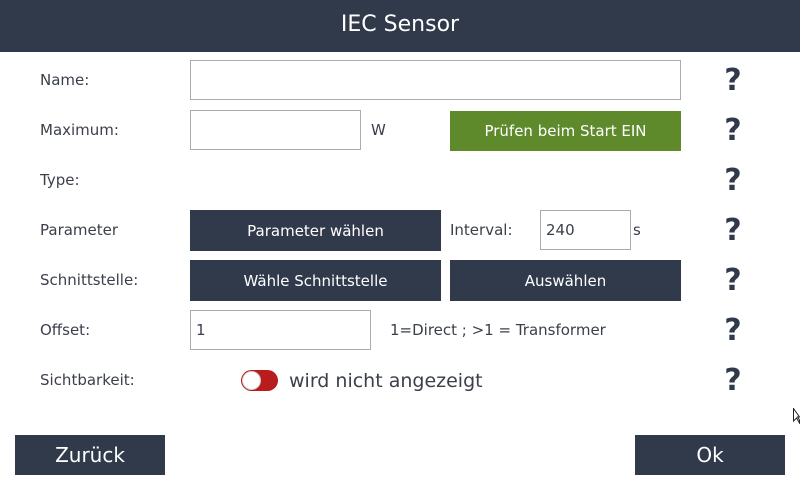  What do you see at coordinates (565, 280) in the screenshot?
I see `select-interface-button: Auswählen` at bounding box center [565, 280].